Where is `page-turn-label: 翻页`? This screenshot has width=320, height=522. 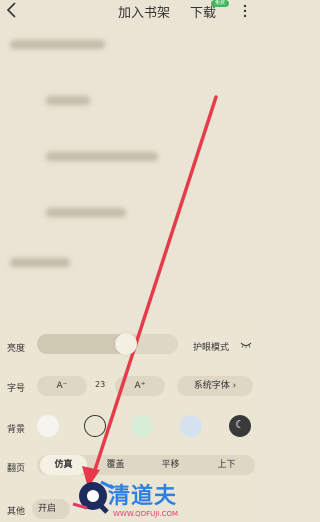 page-turn-label: 翻页 is located at coordinates (16, 469).